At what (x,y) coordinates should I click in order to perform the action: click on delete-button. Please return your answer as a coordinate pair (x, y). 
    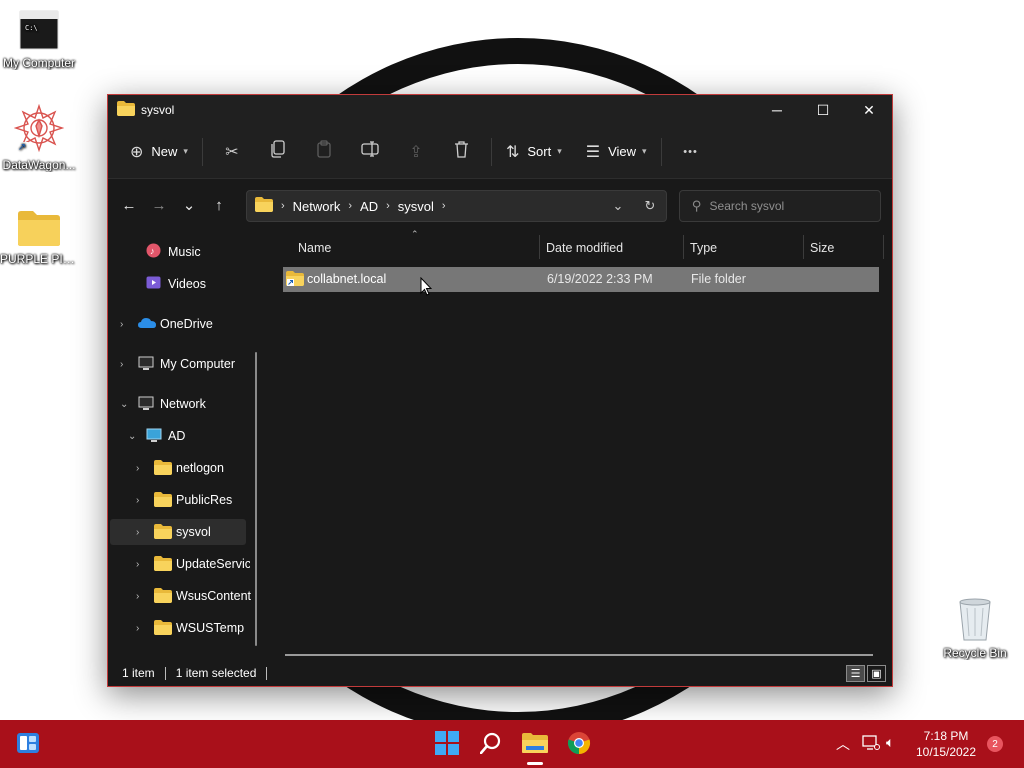
    Looking at the image, I should click on (462, 152).